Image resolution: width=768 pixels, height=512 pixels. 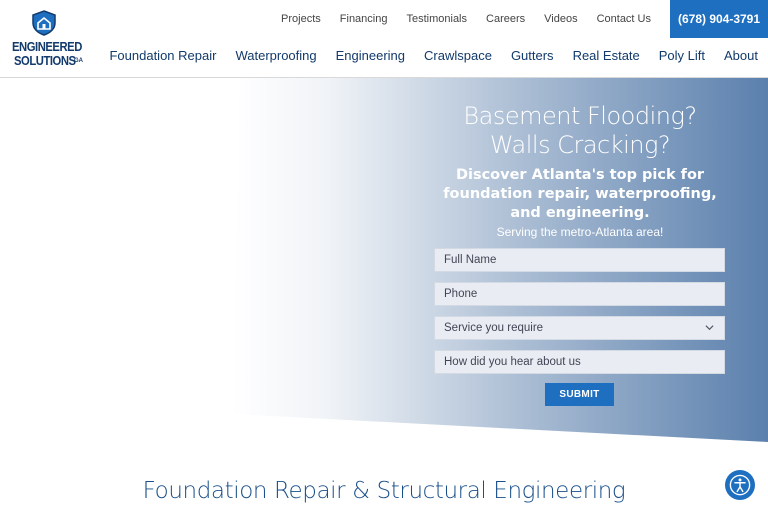 I want to click on topnav-projects: Projects, so click(x=301, y=19).